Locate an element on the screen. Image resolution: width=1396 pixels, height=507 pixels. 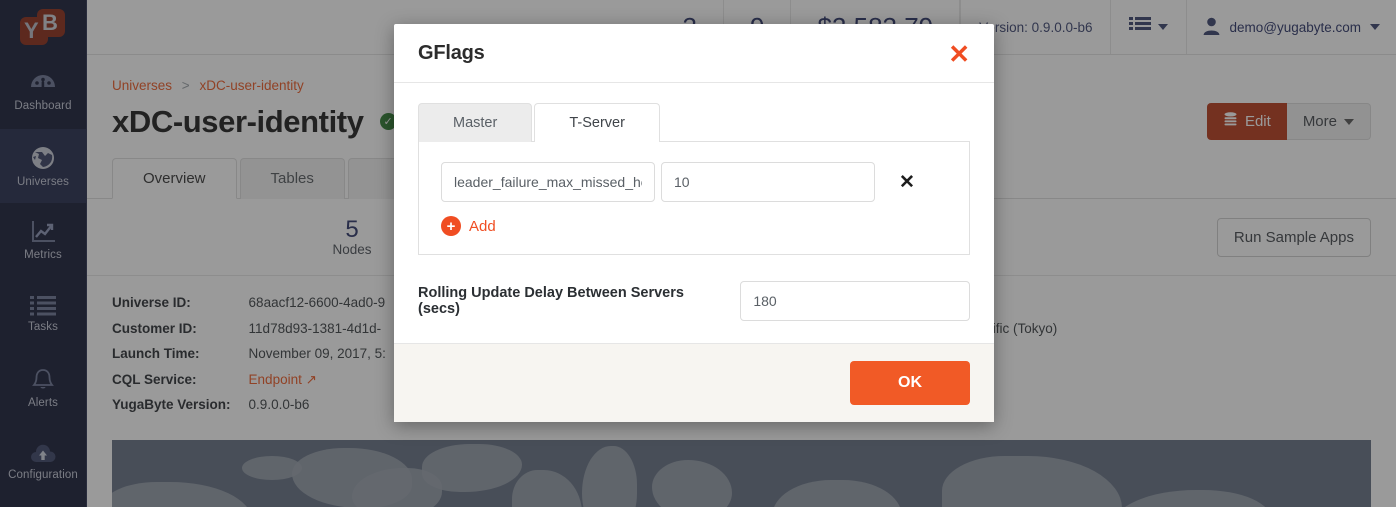
tab-label: Master is located at coordinates (475, 123).